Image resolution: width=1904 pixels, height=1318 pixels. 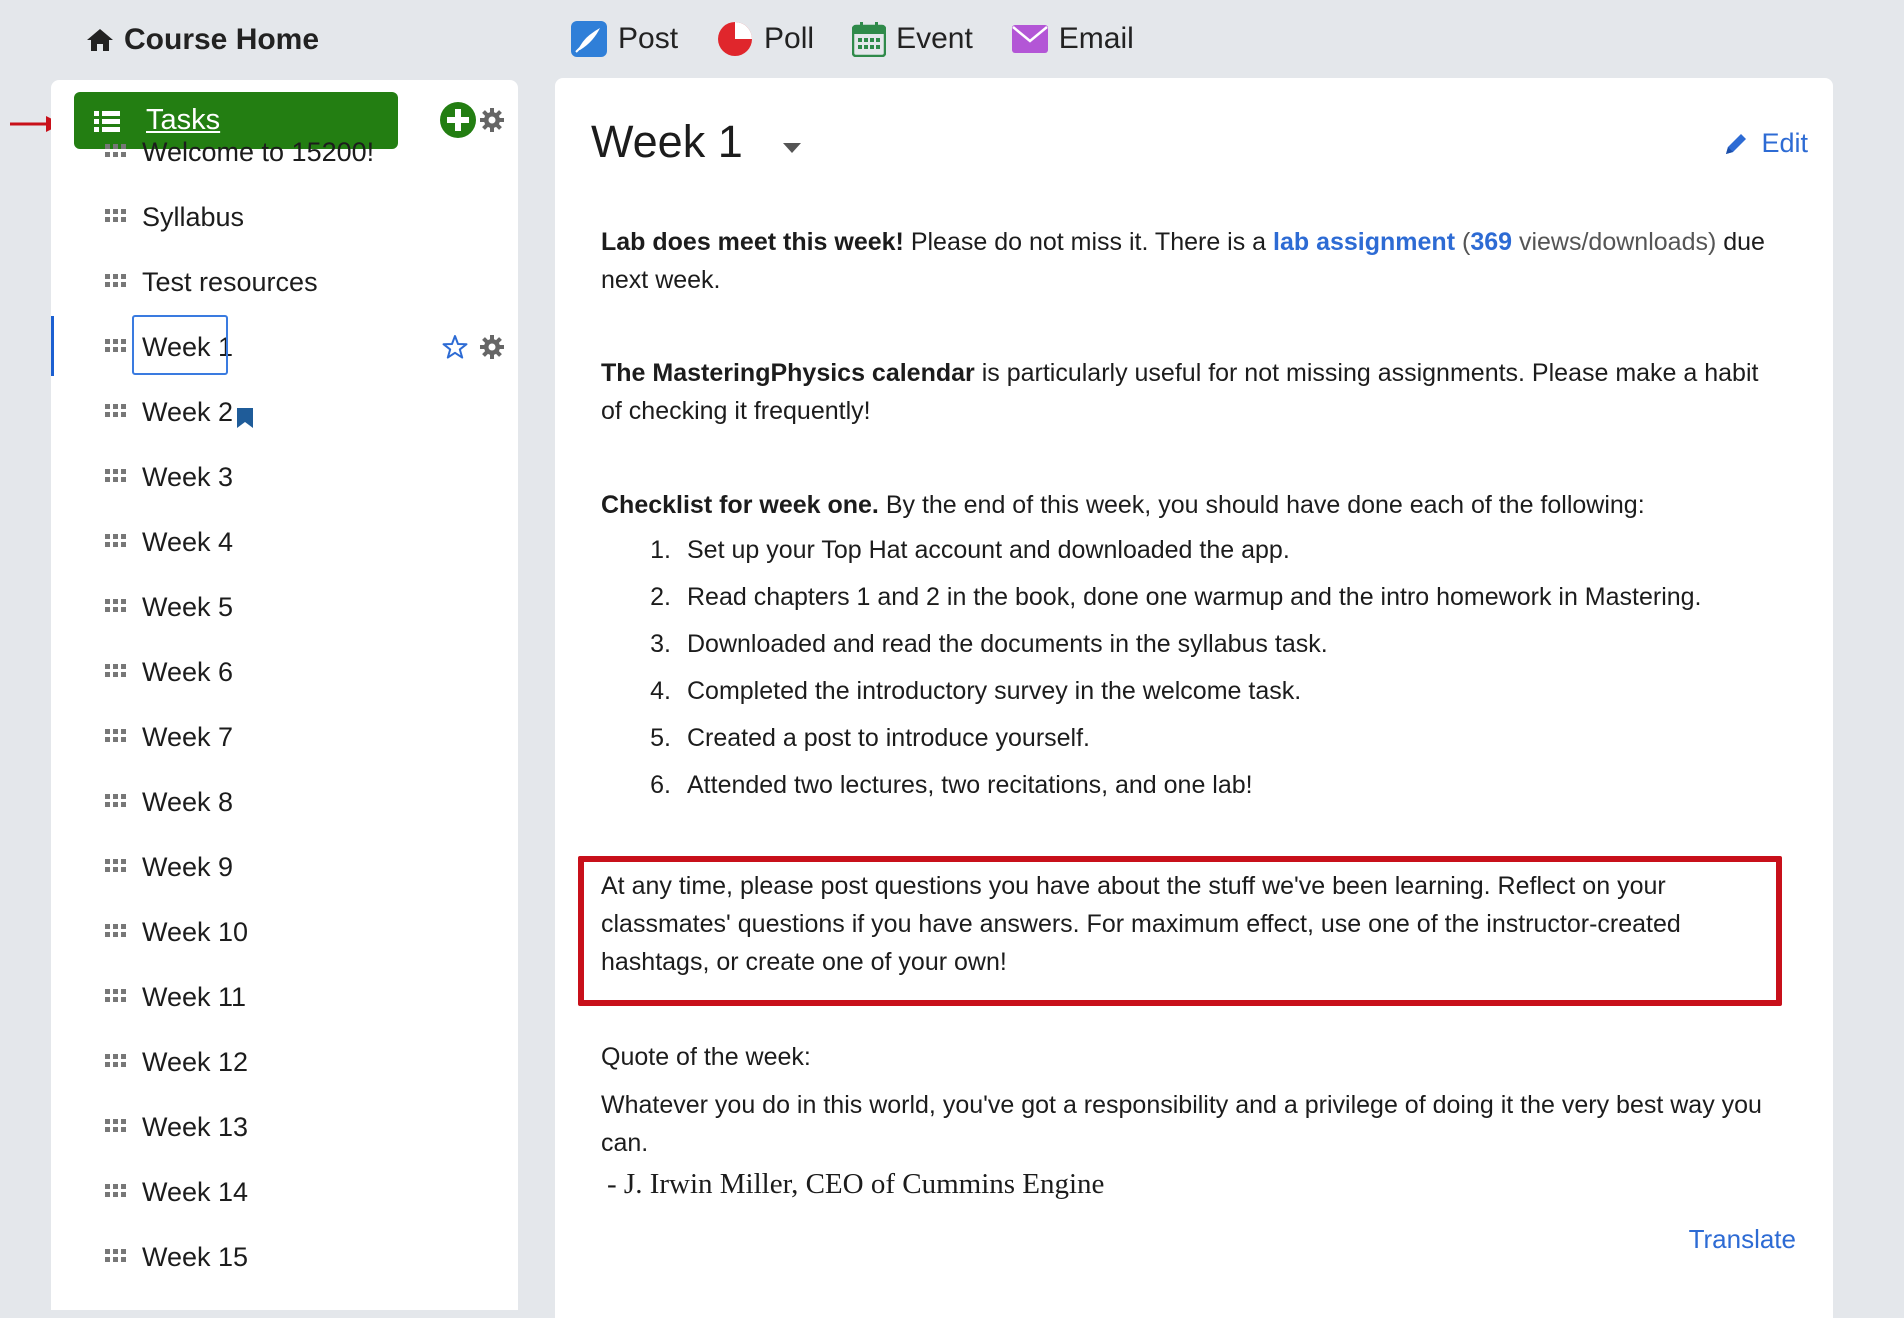 What do you see at coordinates (1614, 242) in the screenshot?
I see `views-downloads-text: views/downloads)` at bounding box center [1614, 242].